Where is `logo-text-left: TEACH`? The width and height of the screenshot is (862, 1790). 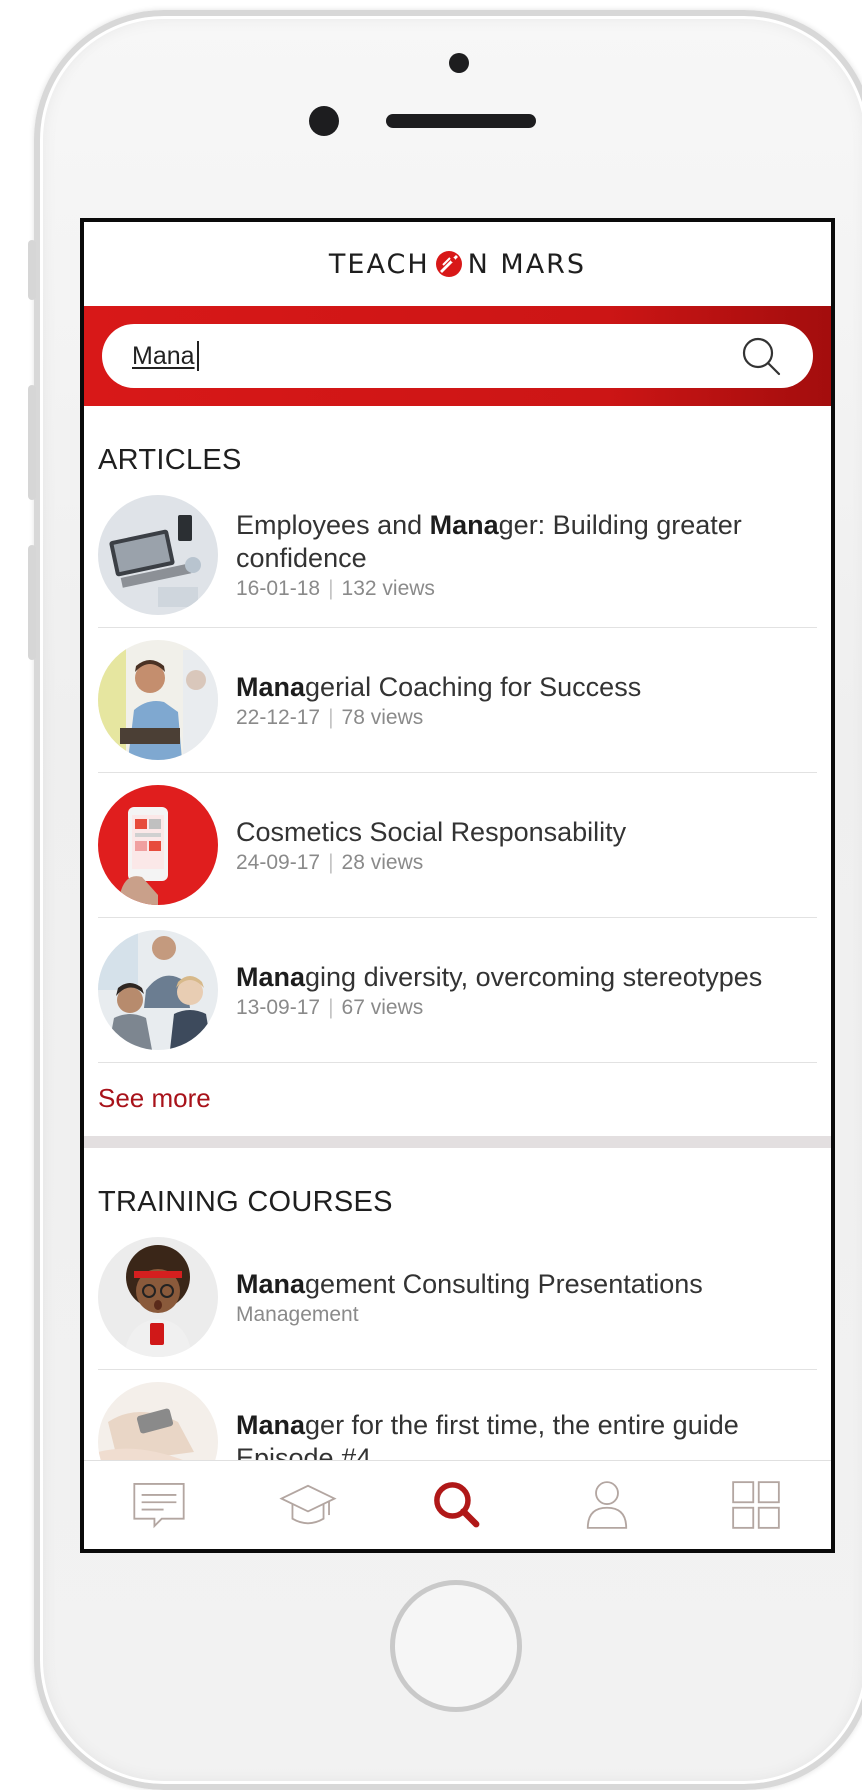 logo-text-left: TEACH is located at coordinates (379, 264).